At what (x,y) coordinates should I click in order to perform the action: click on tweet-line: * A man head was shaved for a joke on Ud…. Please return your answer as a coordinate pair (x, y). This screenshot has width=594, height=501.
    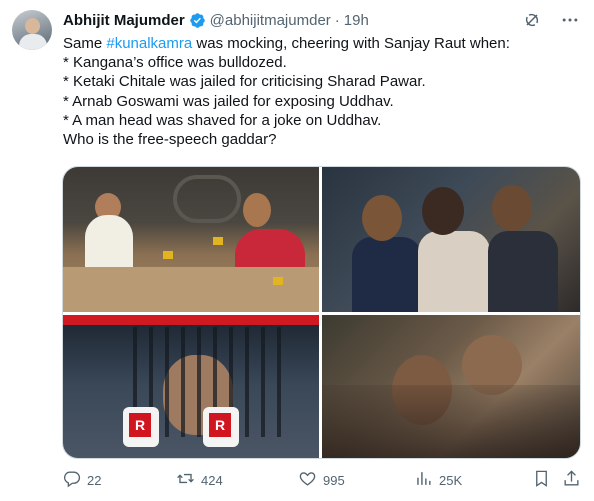
    Looking at the image, I should click on (222, 120).